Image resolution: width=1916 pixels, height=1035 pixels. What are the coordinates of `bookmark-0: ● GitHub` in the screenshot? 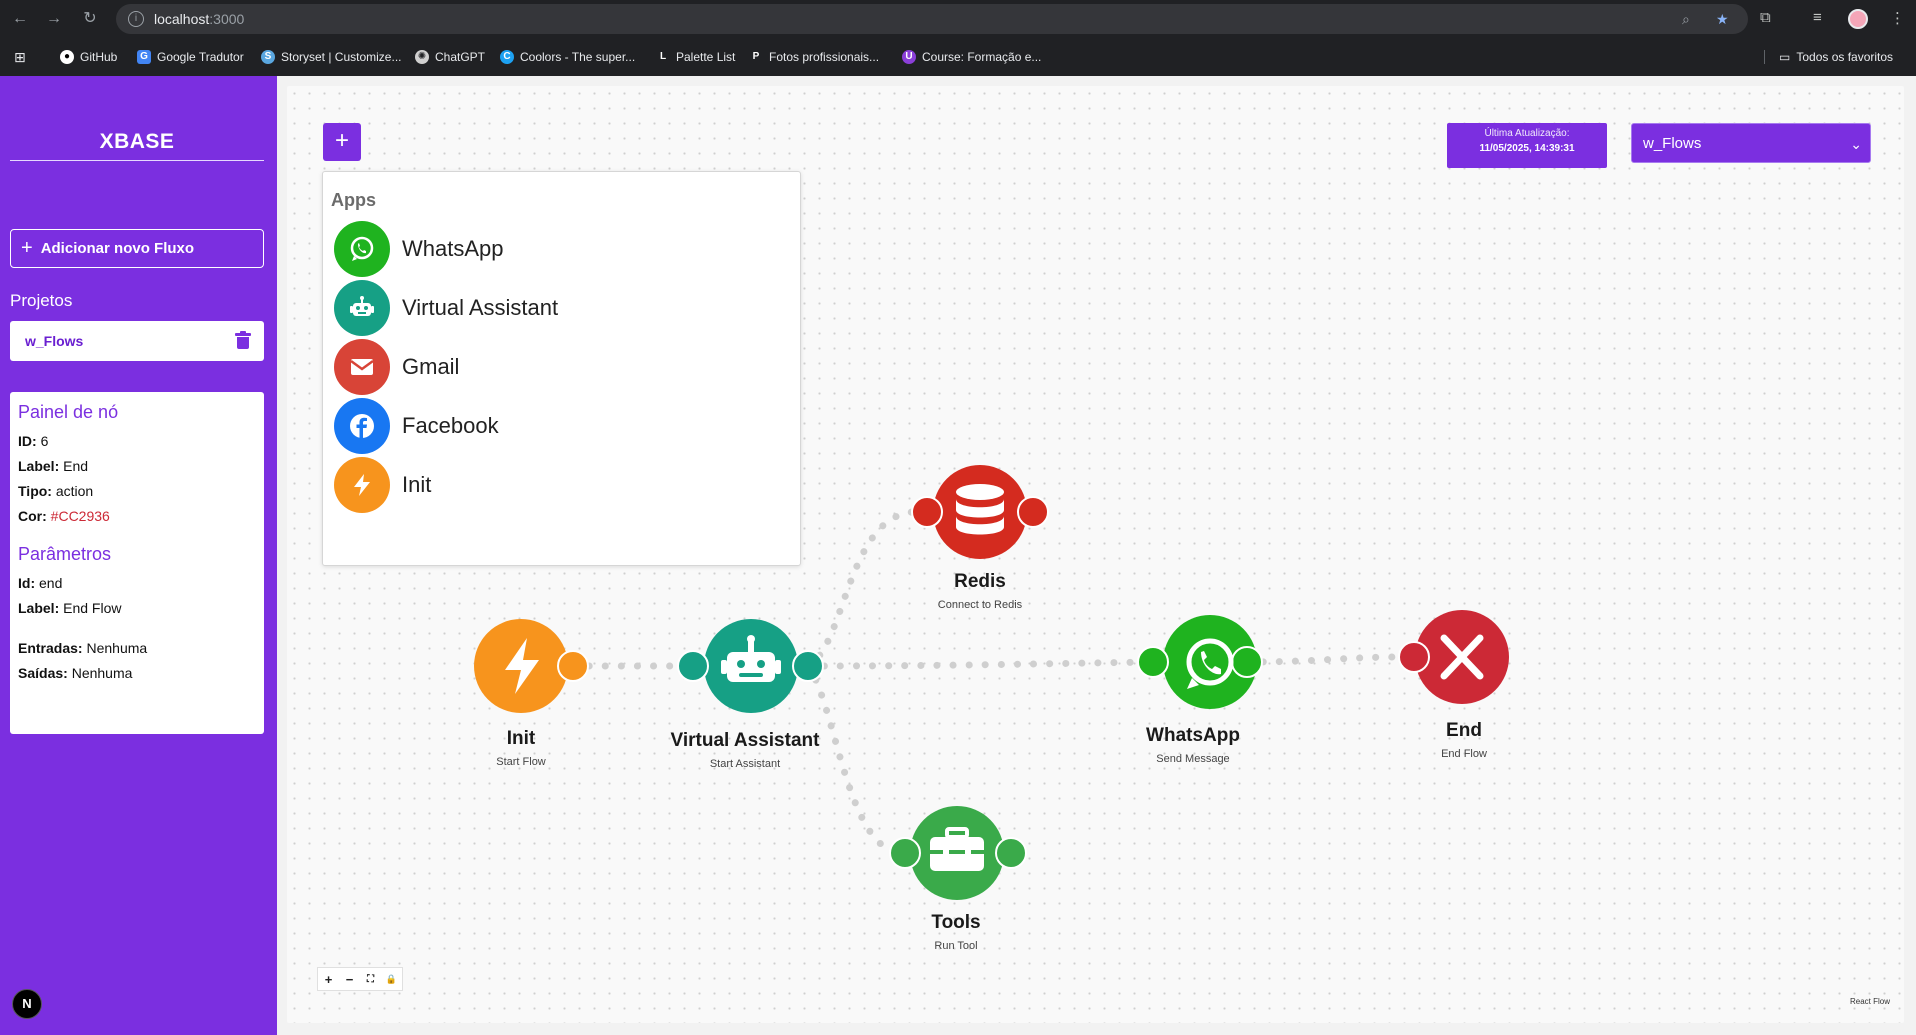 It's located at (88, 57).